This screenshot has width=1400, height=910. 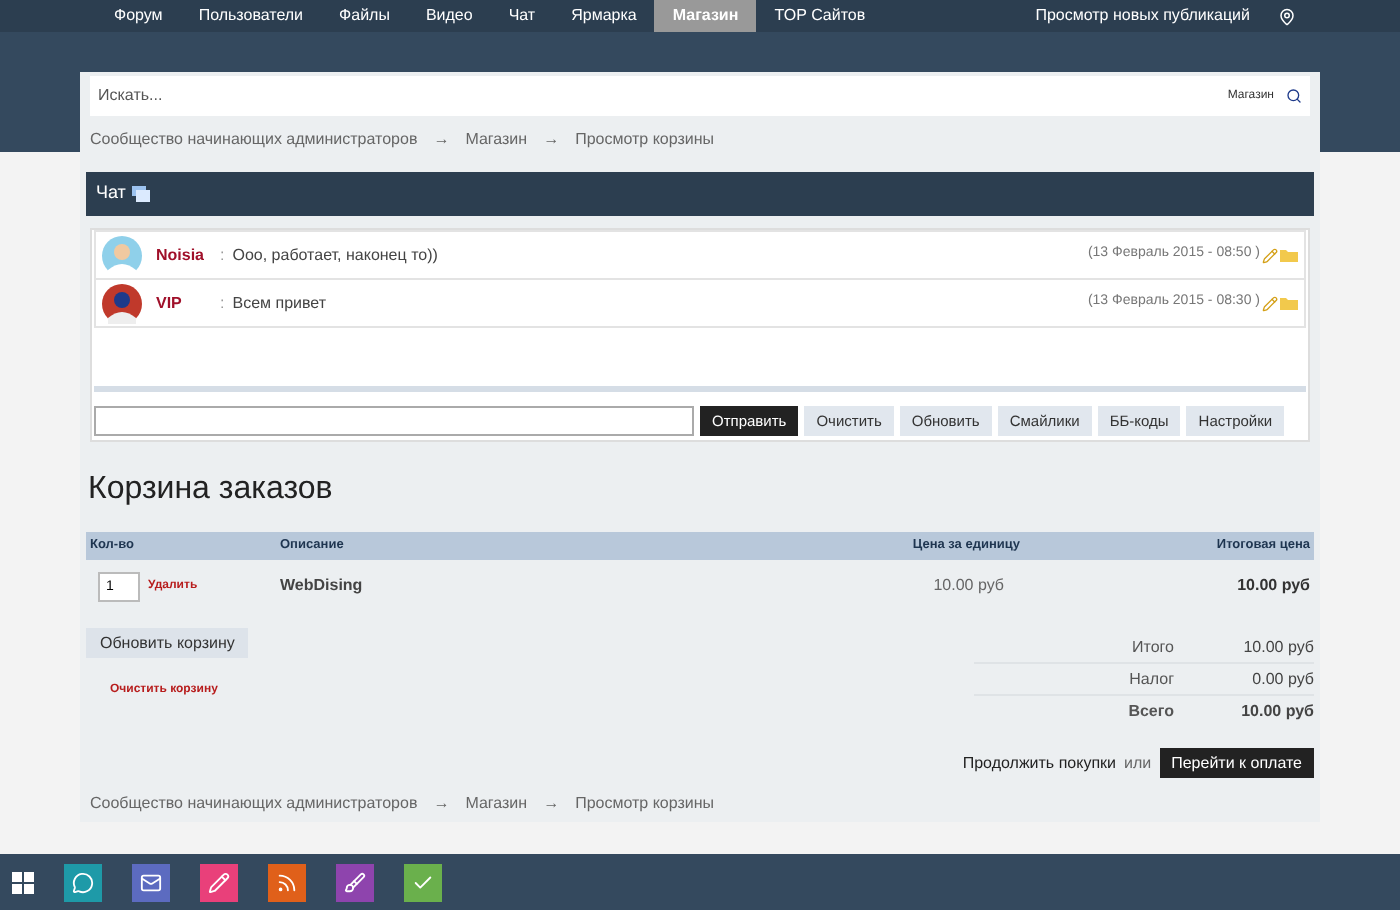 I want to click on nav-tab: Форум, so click(x=138, y=16).